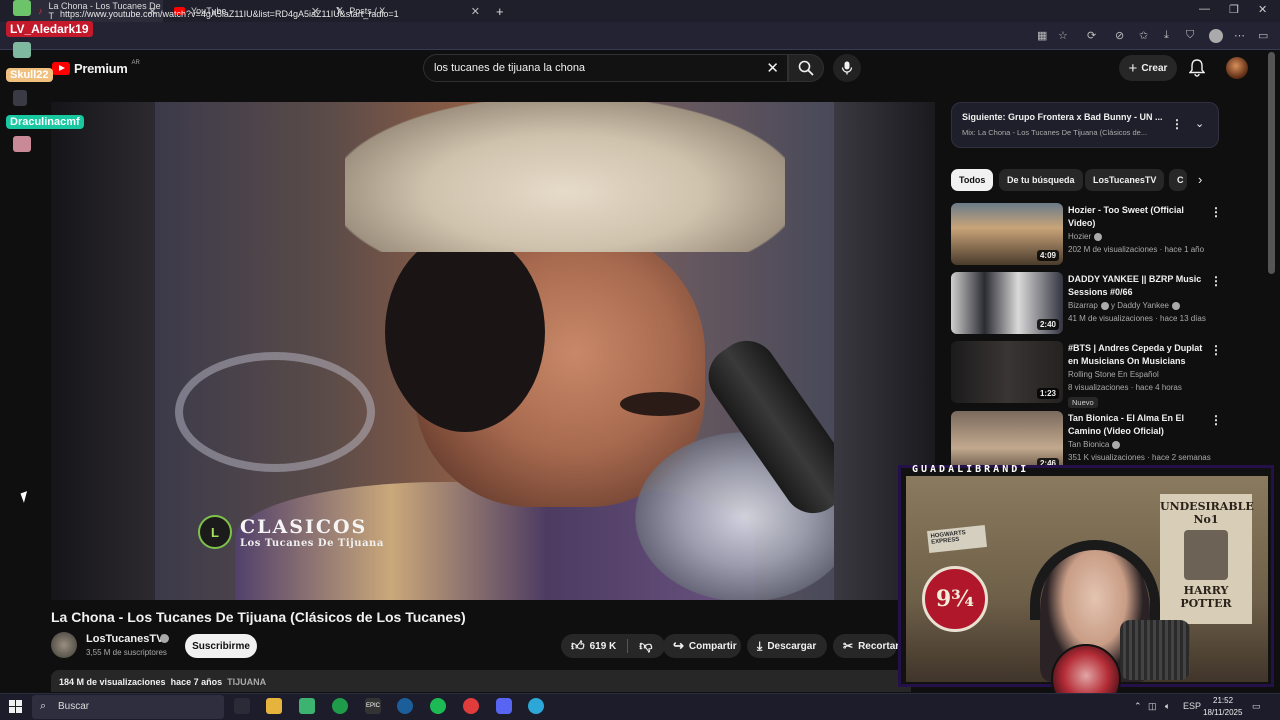 The height and width of the screenshot is (720, 1280). I want to click on steam-icon, so click(405, 706).